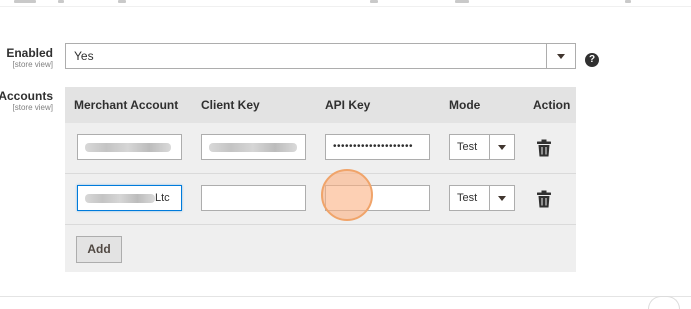 The height and width of the screenshot is (309, 691). I want to click on scroll-handle, so click(664, 302).